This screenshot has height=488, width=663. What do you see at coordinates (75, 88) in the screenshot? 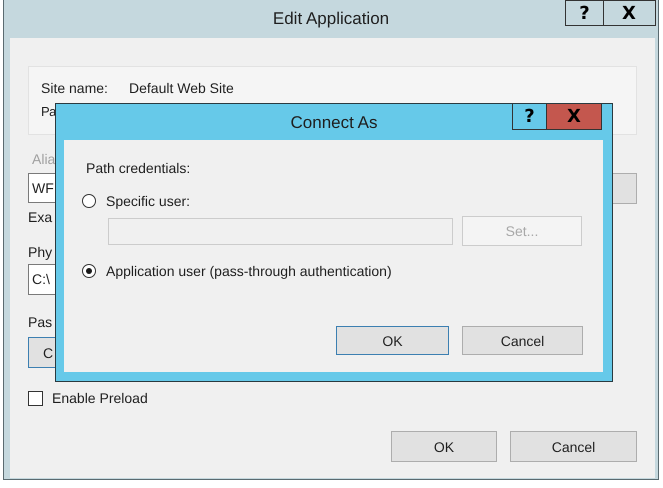
I see `field-label: Site name:` at bounding box center [75, 88].